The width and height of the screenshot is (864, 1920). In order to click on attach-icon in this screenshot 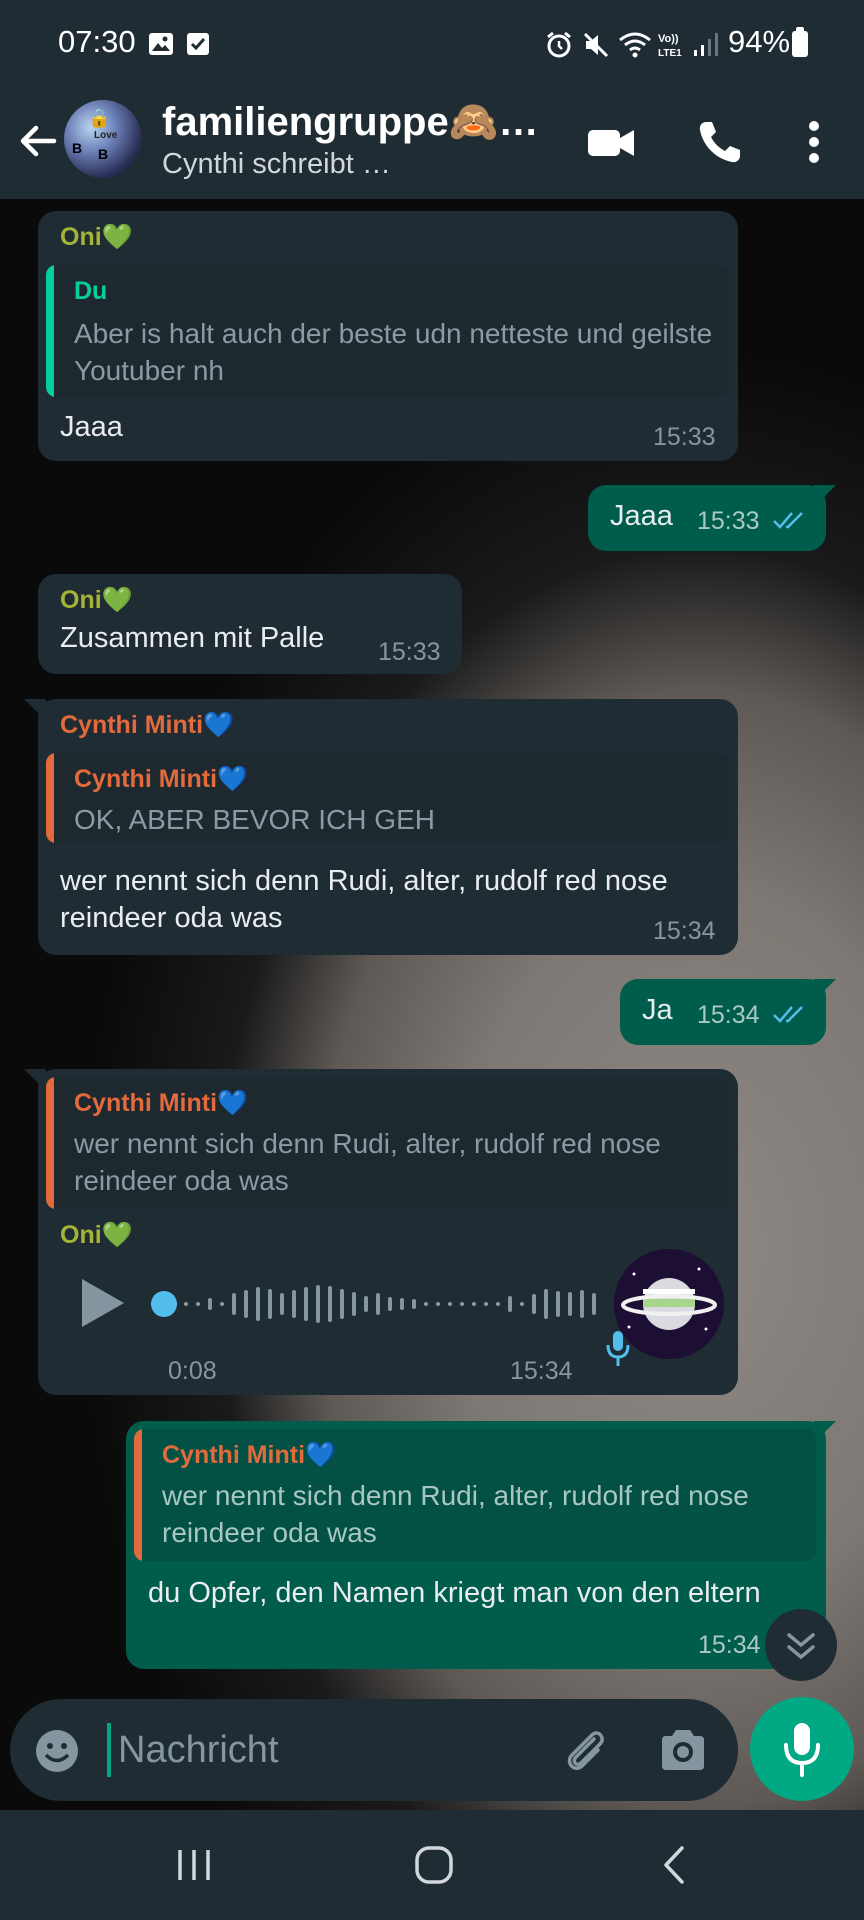, I will do `click(585, 1750)`.